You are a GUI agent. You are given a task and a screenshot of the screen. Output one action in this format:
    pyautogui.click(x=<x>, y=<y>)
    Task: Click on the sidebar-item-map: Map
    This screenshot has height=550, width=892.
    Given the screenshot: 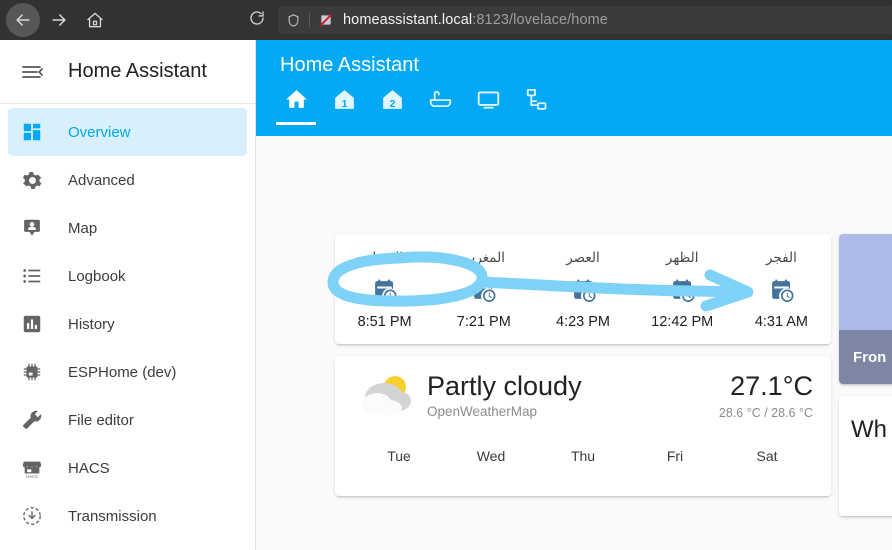 What is the action you would take?
    pyautogui.click(x=127, y=228)
    